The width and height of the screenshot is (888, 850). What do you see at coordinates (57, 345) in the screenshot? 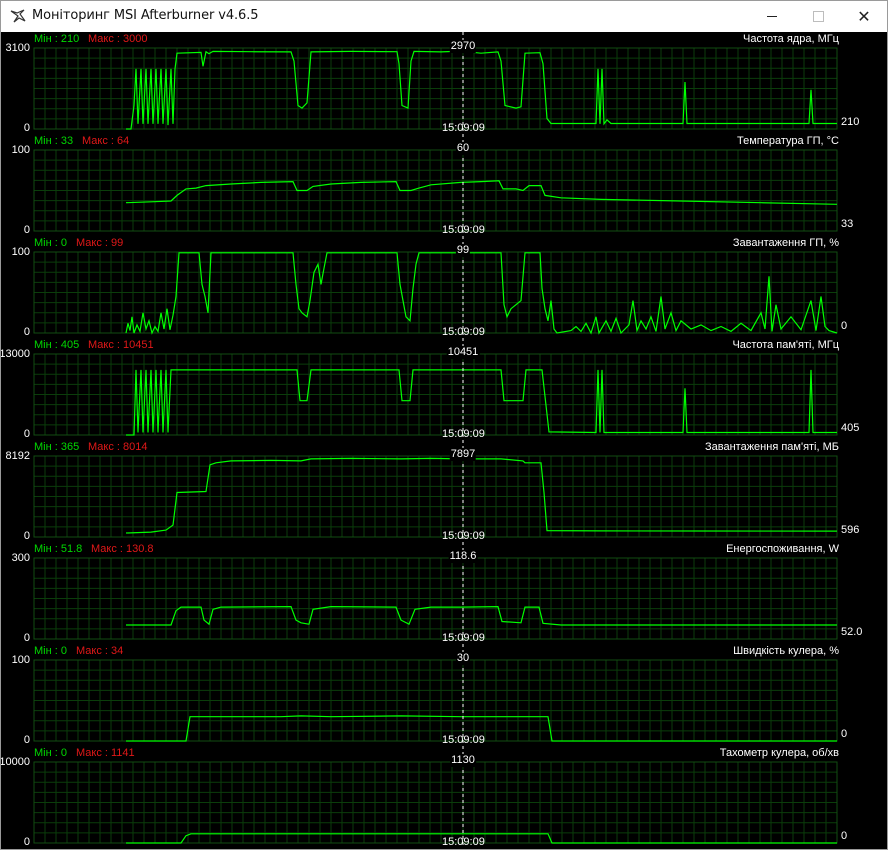
I see `graph-min-label: Мін : 405` at bounding box center [57, 345].